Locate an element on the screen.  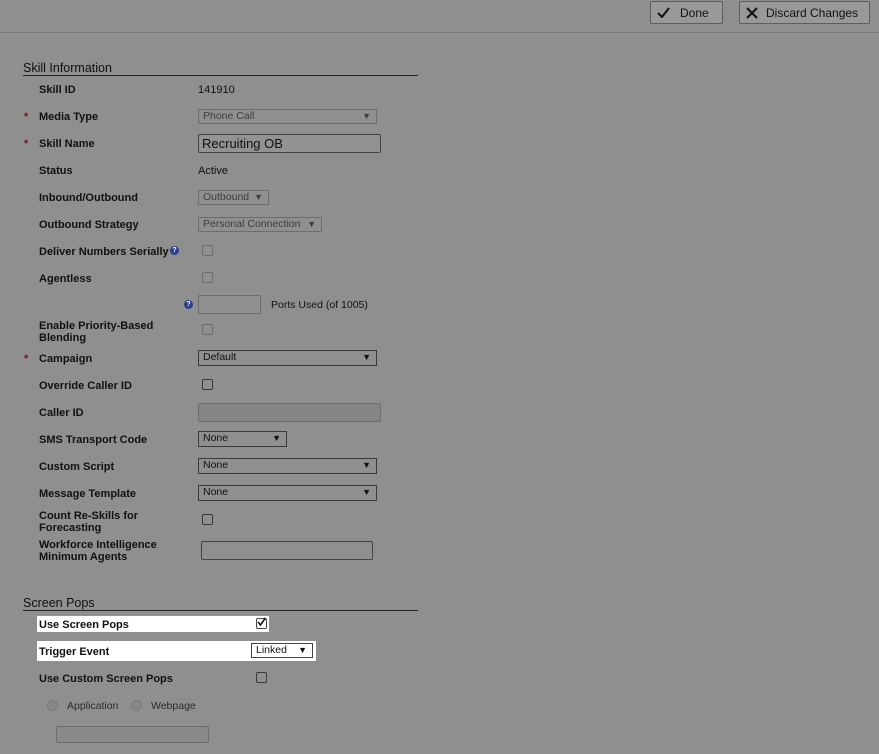
wfi-min-agents-input is located at coordinates (287, 550).